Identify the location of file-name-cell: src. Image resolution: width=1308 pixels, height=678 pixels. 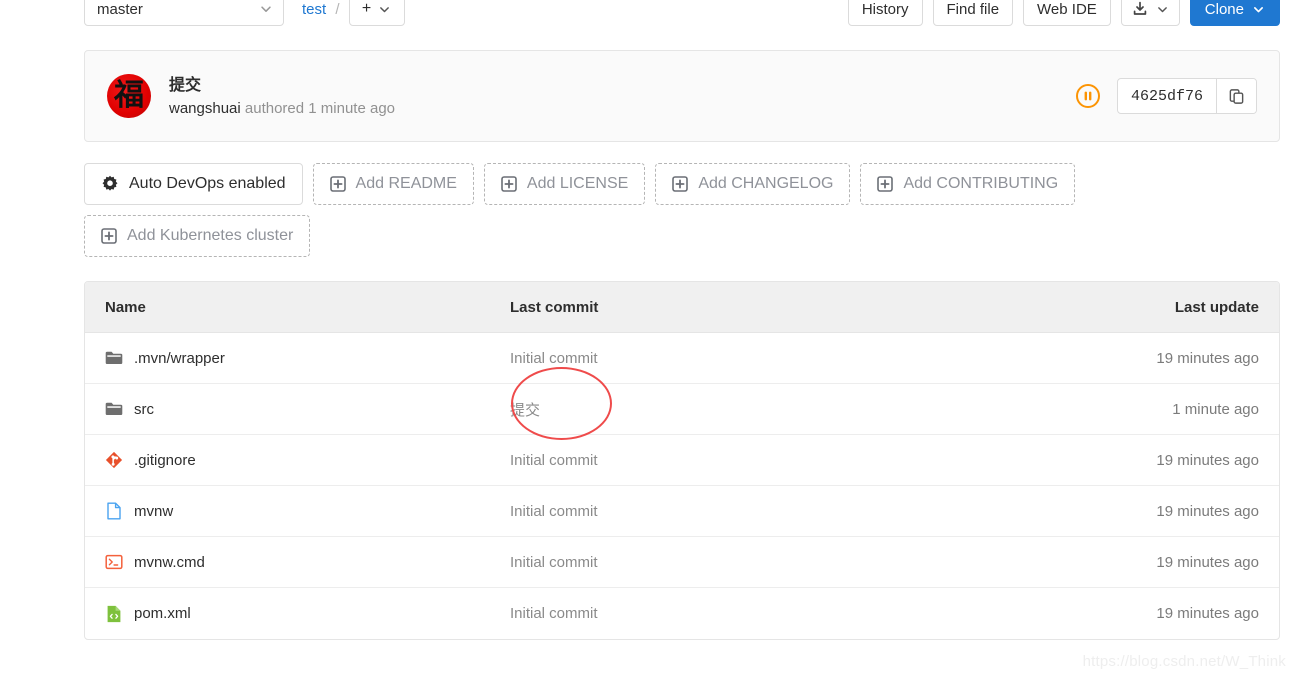
(297, 409).